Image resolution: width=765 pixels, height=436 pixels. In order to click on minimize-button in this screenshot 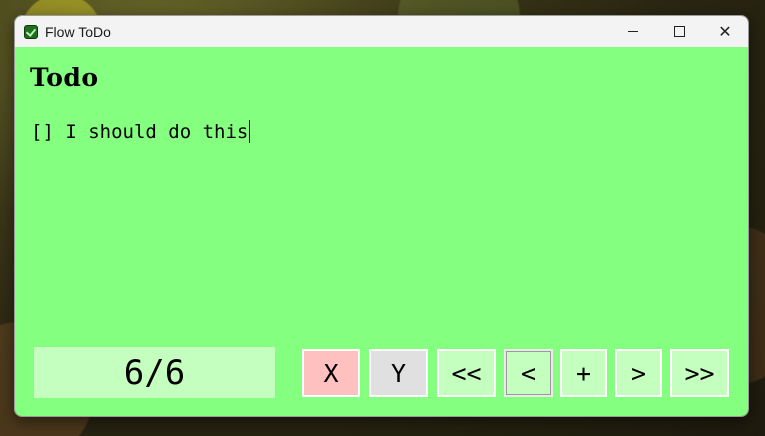, I will do `click(633, 31)`.